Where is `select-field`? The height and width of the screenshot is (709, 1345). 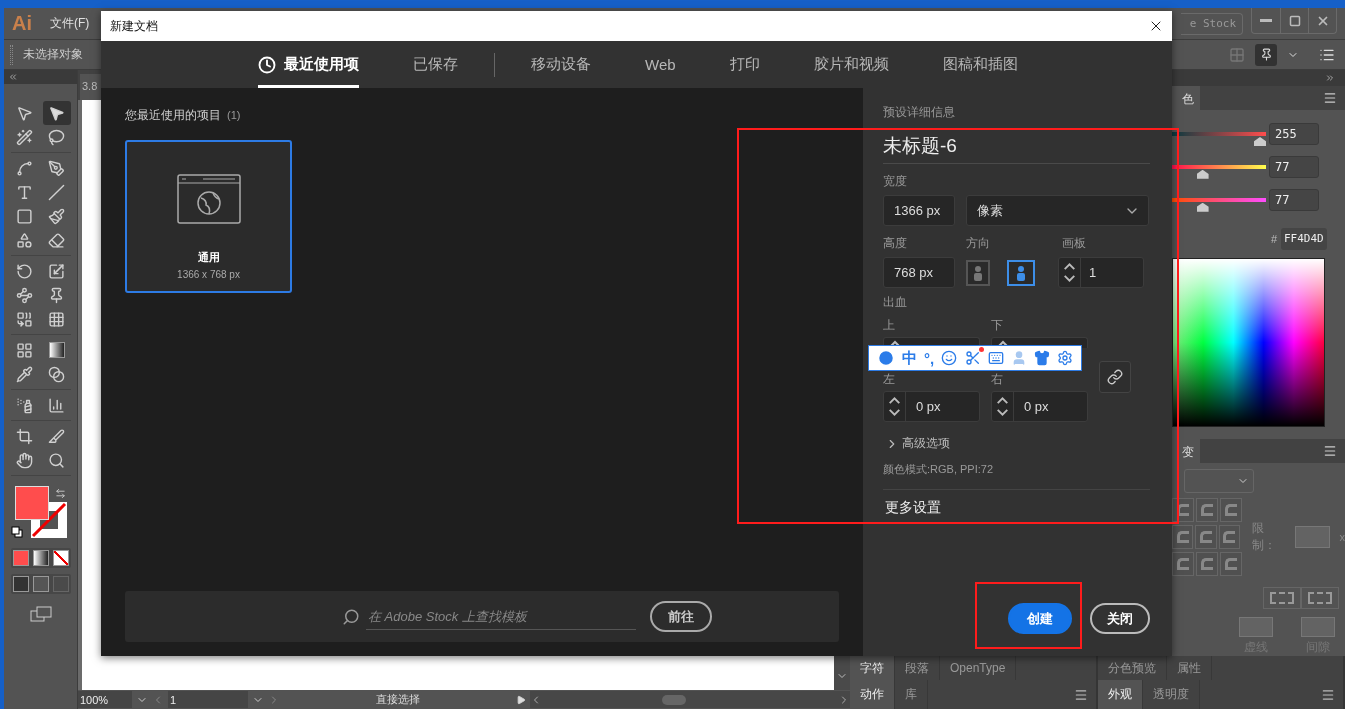
select-field is located at coordinates (1219, 480).